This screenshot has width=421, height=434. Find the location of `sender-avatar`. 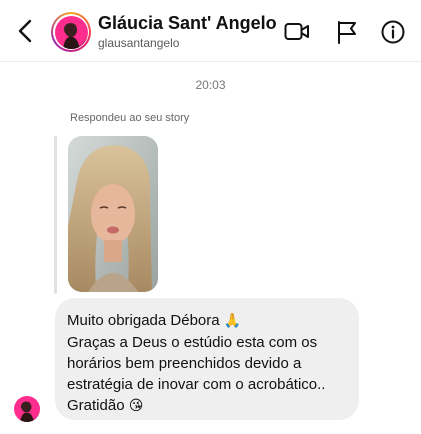

sender-avatar is located at coordinates (27, 409).